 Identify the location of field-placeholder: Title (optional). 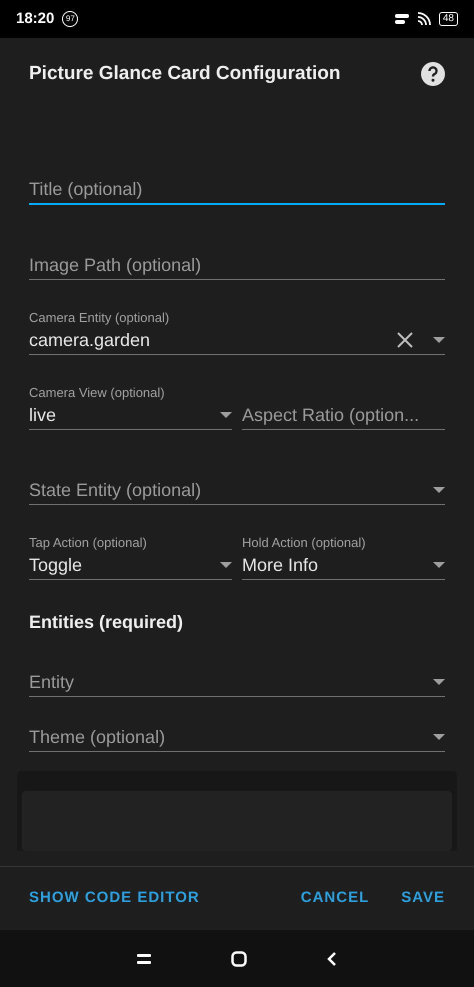
(86, 189).